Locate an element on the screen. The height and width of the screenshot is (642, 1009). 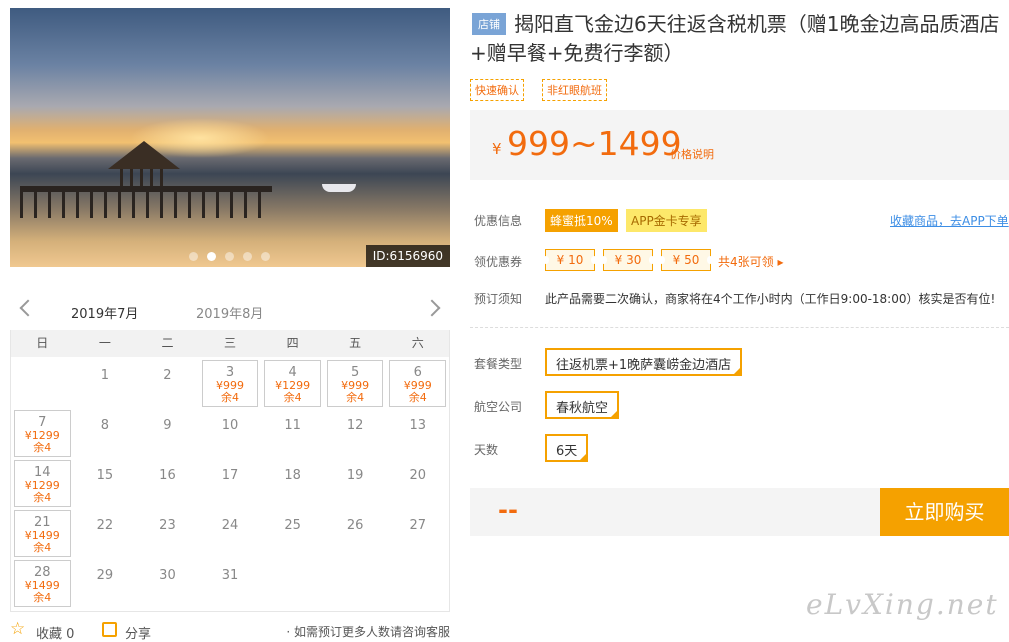
airline-label: 航空公司 is located at coordinates (498, 407).